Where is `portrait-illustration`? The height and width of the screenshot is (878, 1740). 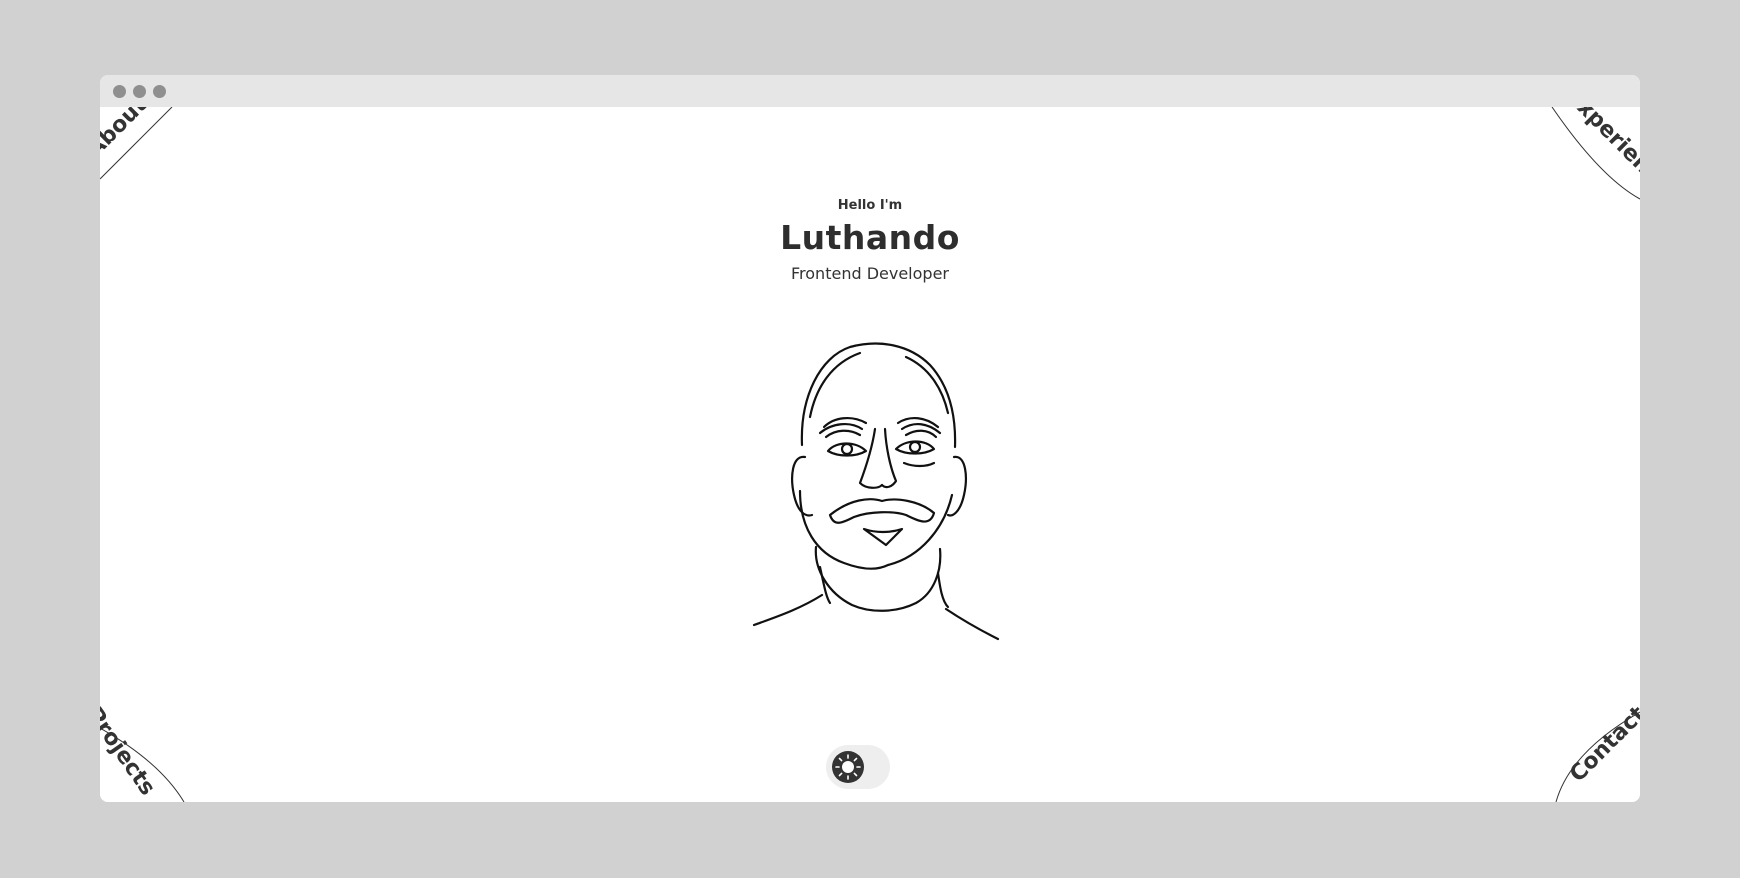 portrait-illustration is located at coordinates (876, 491).